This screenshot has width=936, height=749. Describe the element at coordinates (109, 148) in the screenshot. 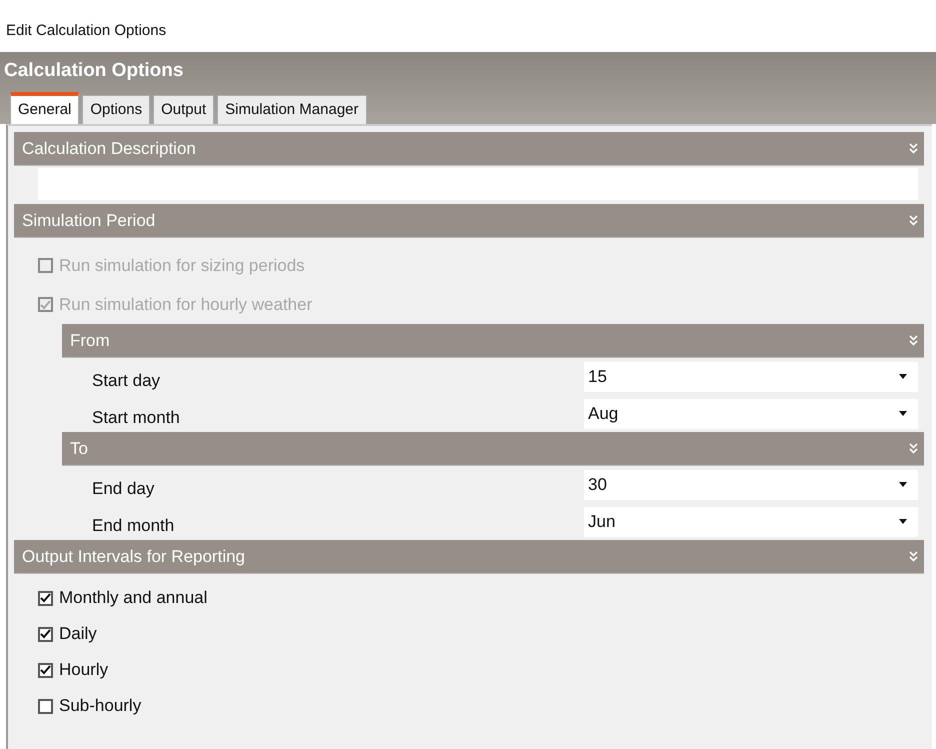

I see `section-title: Calculation Description` at that location.